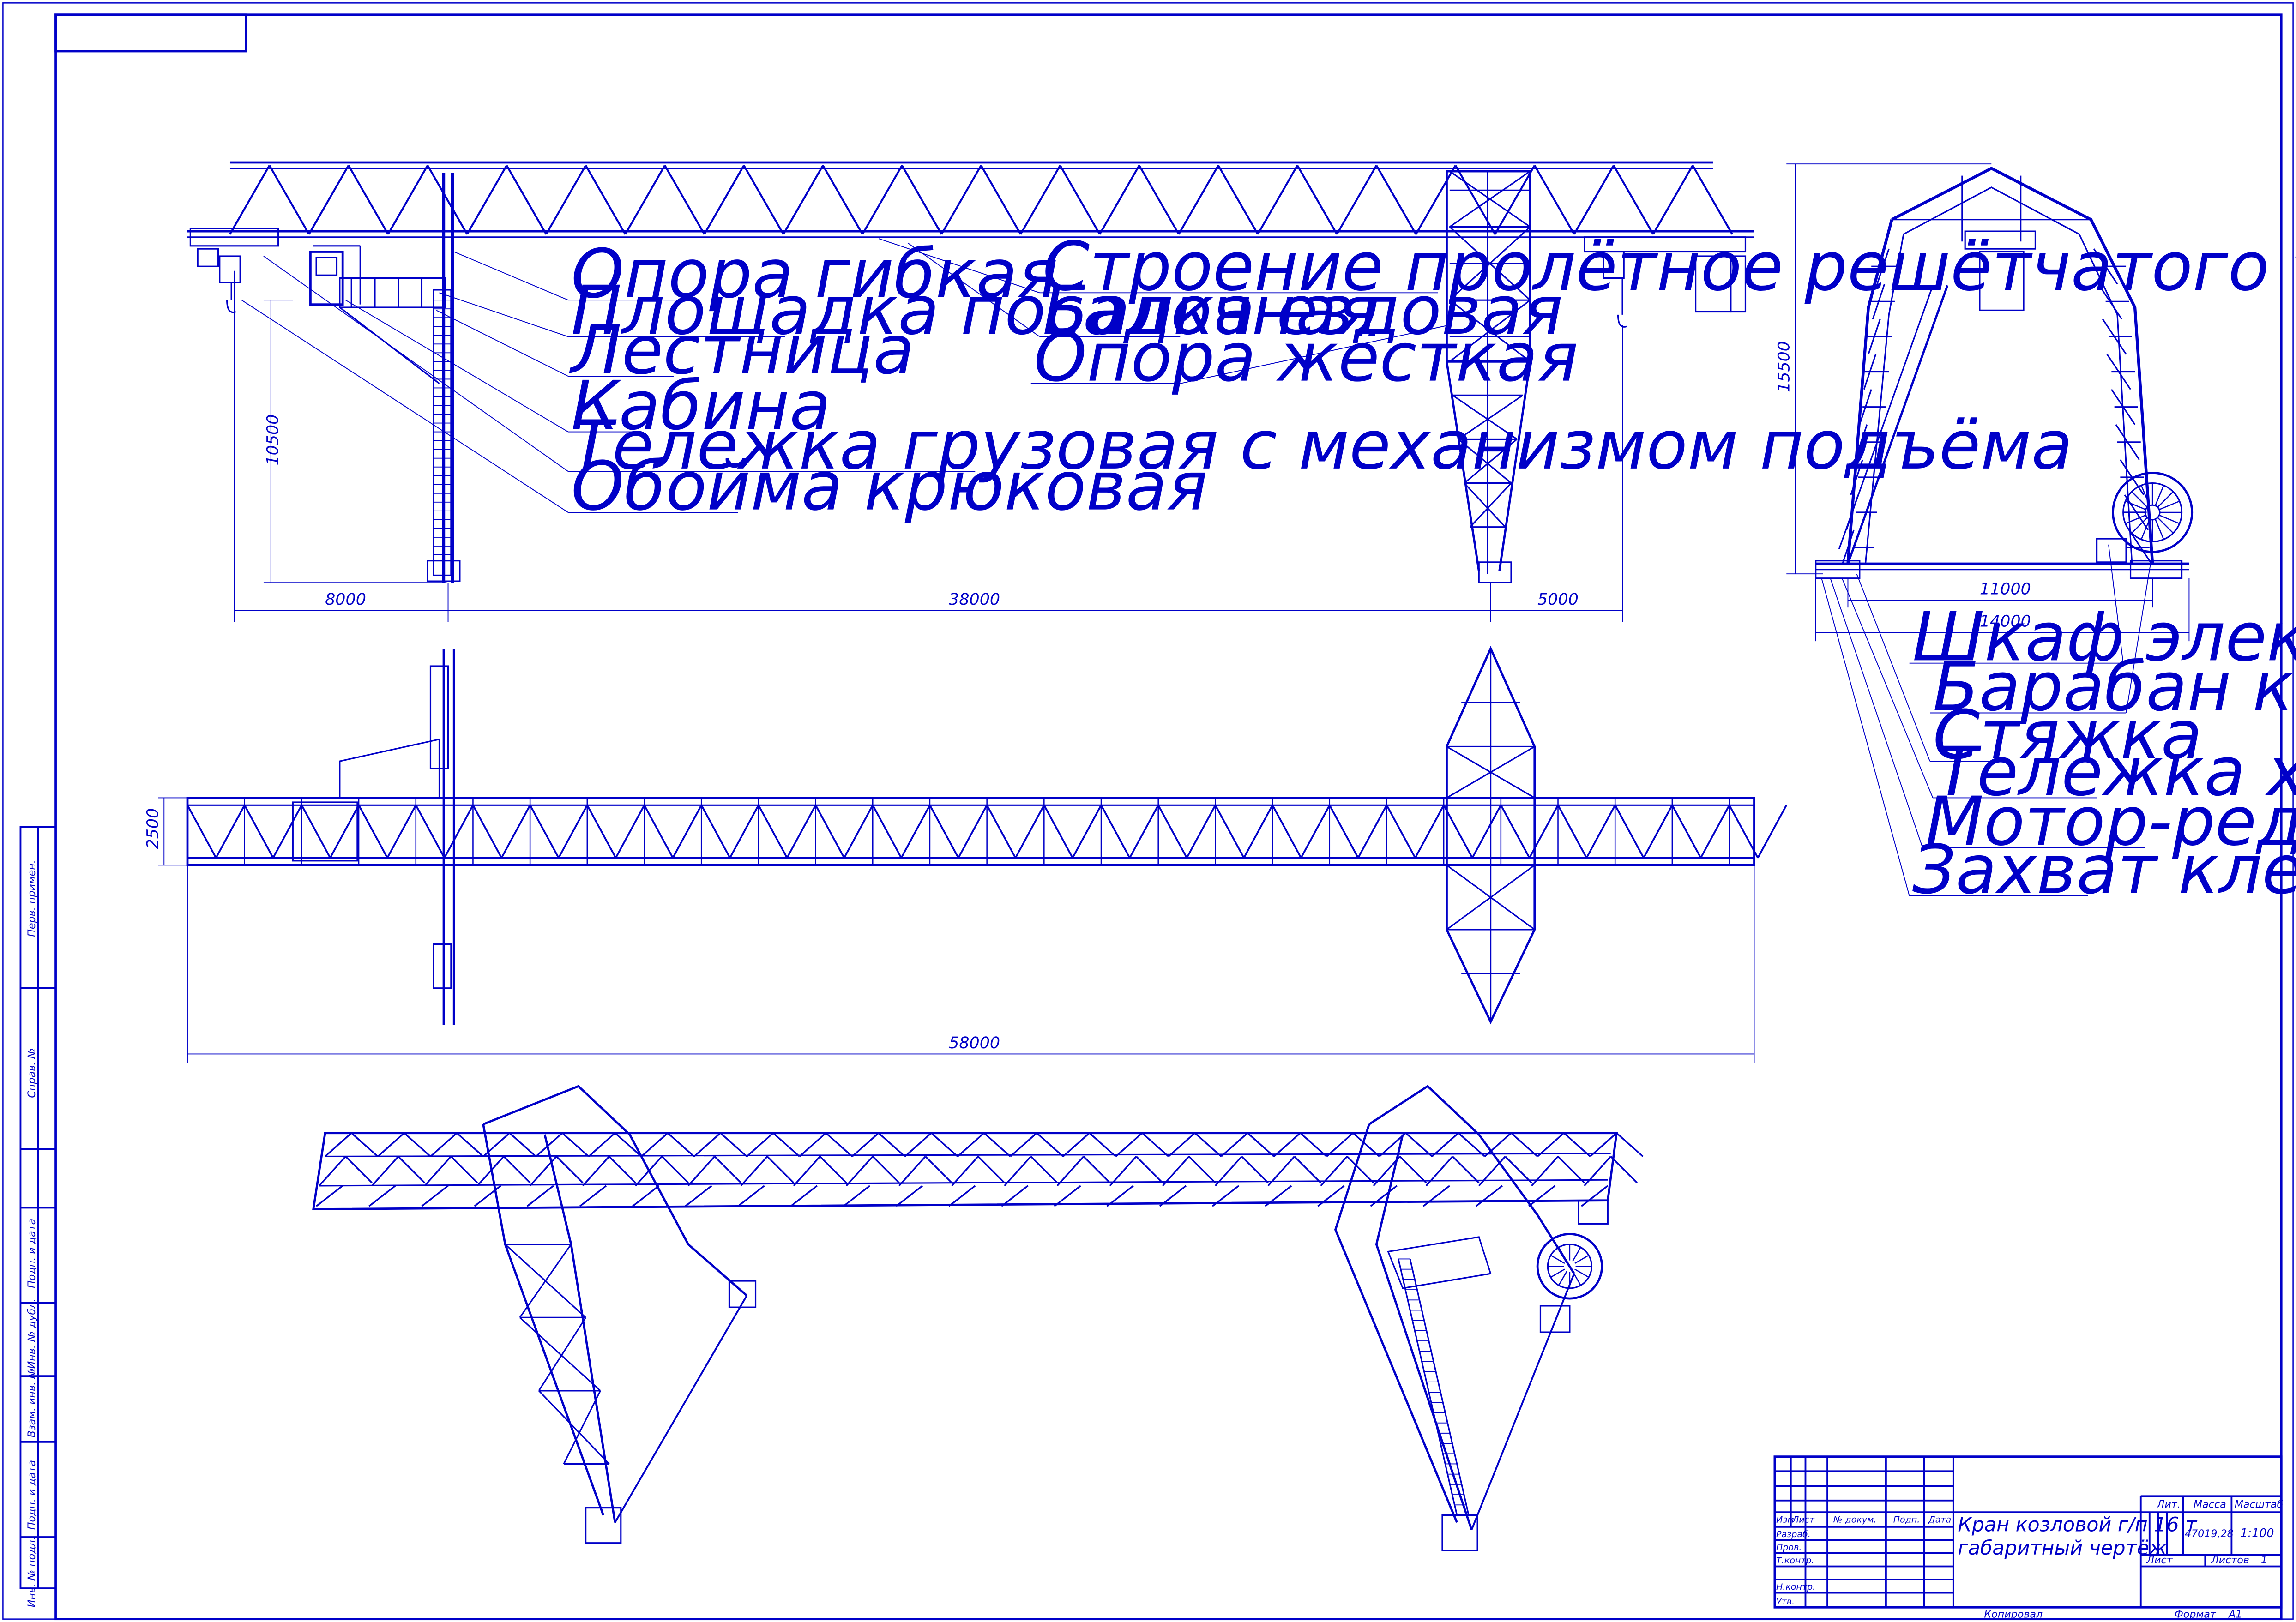 The height and width of the screenshot is (1622, 2296). What do you see at coordinates (1784, 366) in the screenshot?
I see `dim-15500: 15500` at bounding box center [1784, 366].